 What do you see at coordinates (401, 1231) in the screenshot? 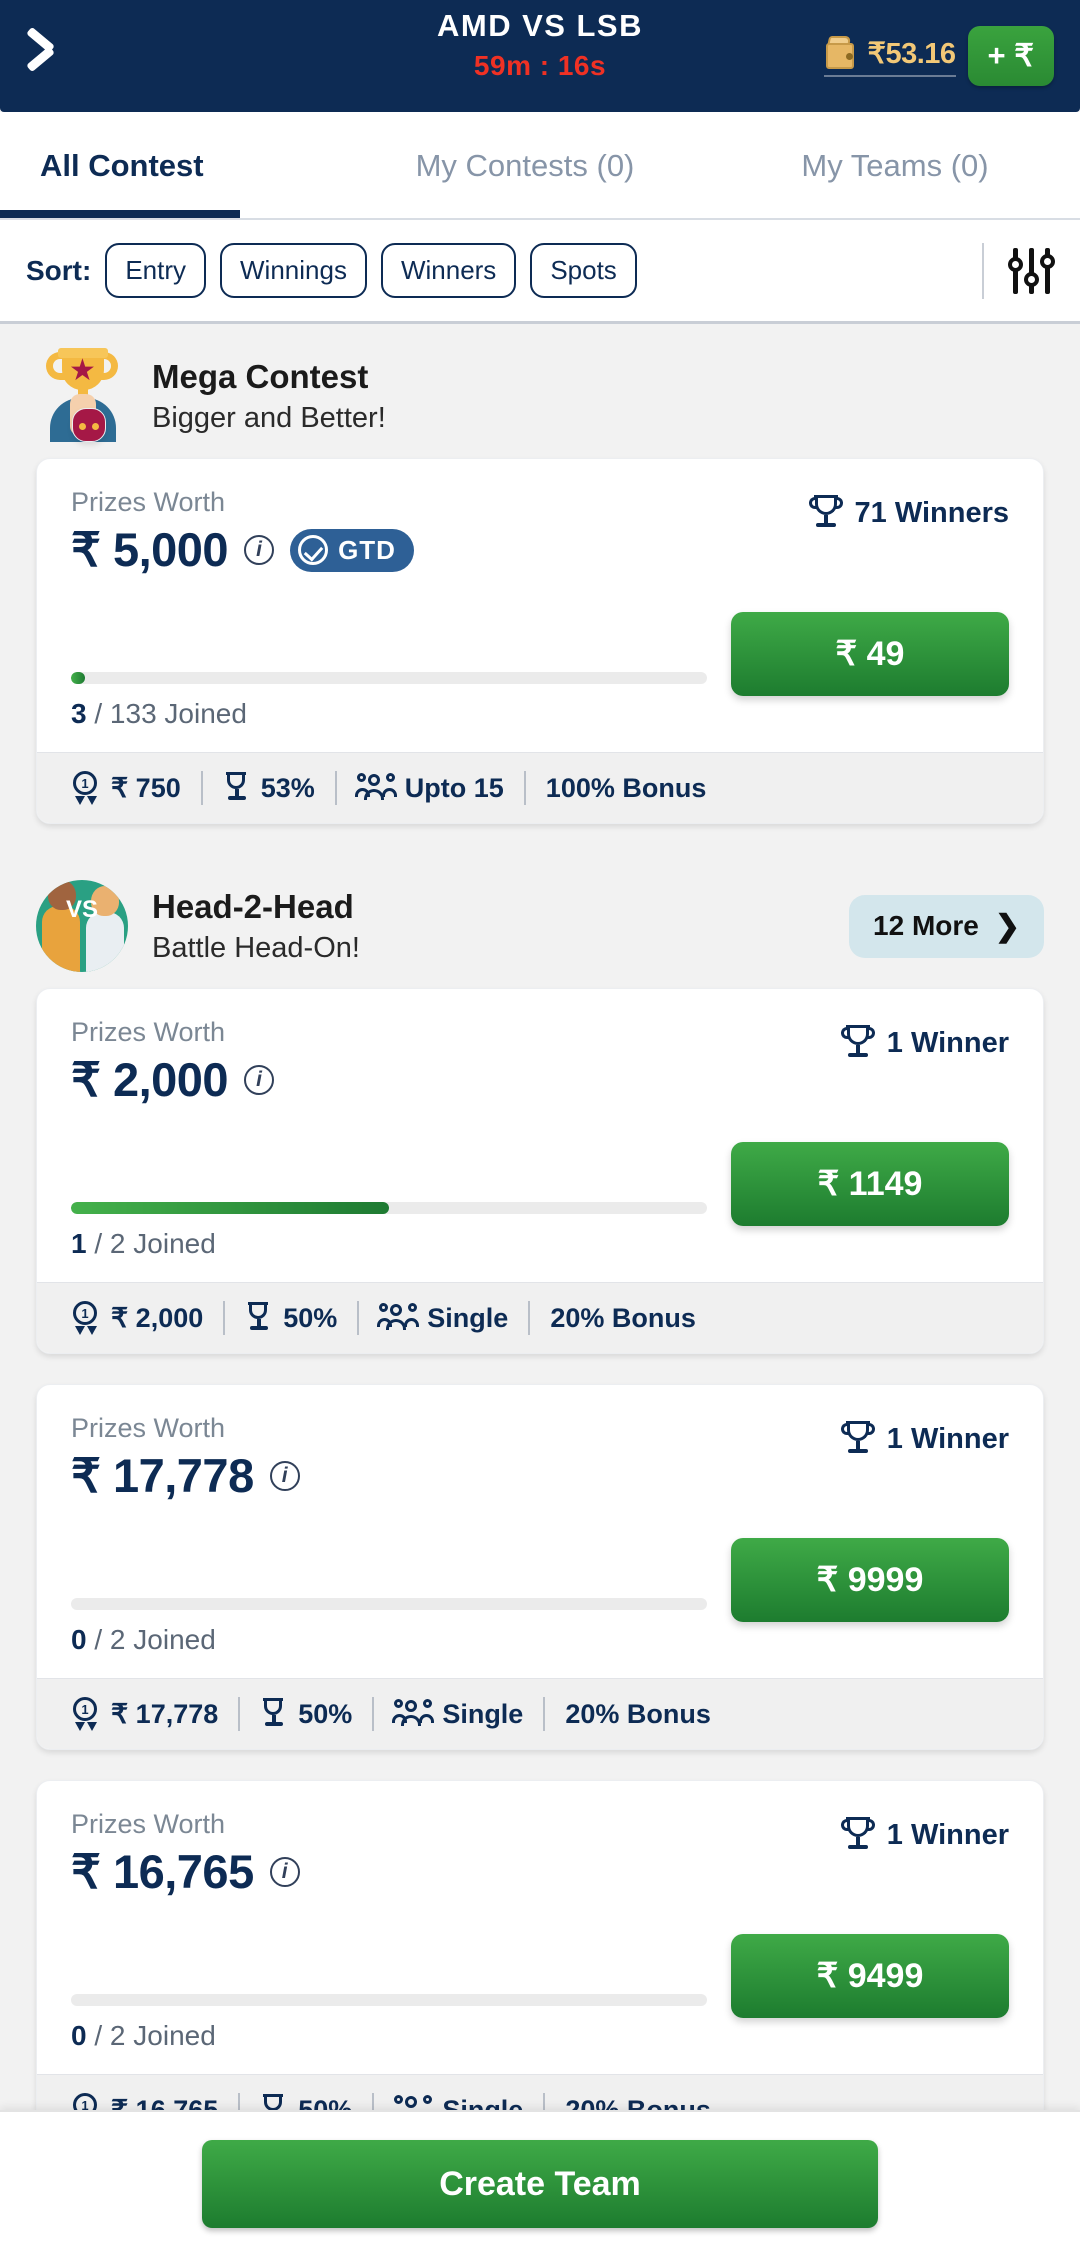
I see `progress-column: 1 / 2 Joined` at bounding box center [401, 1231].